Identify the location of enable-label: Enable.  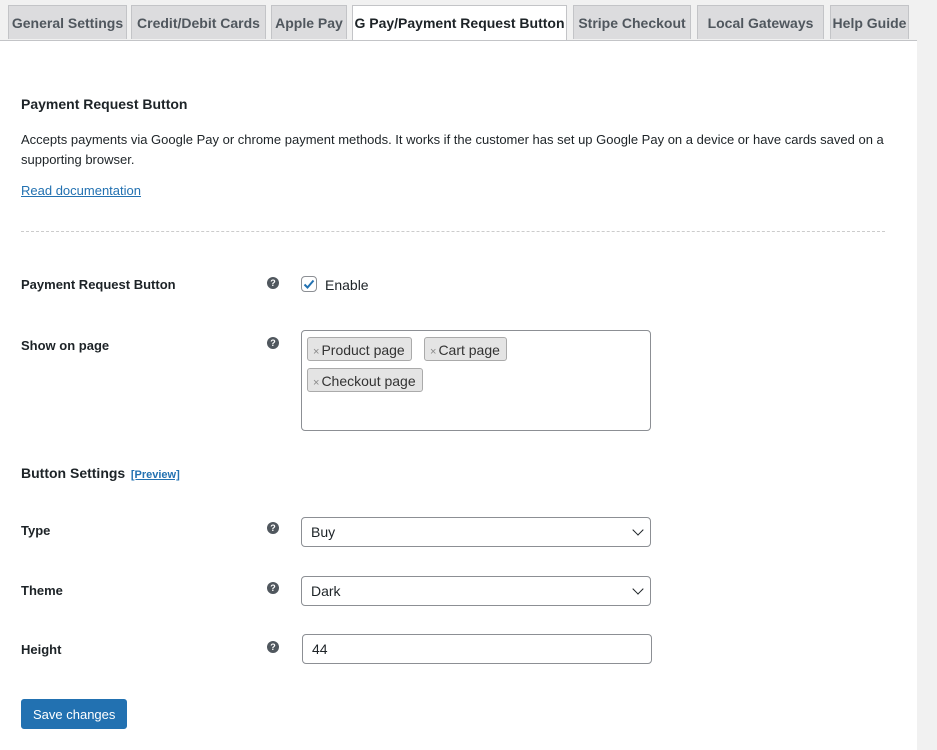
(347, 285).